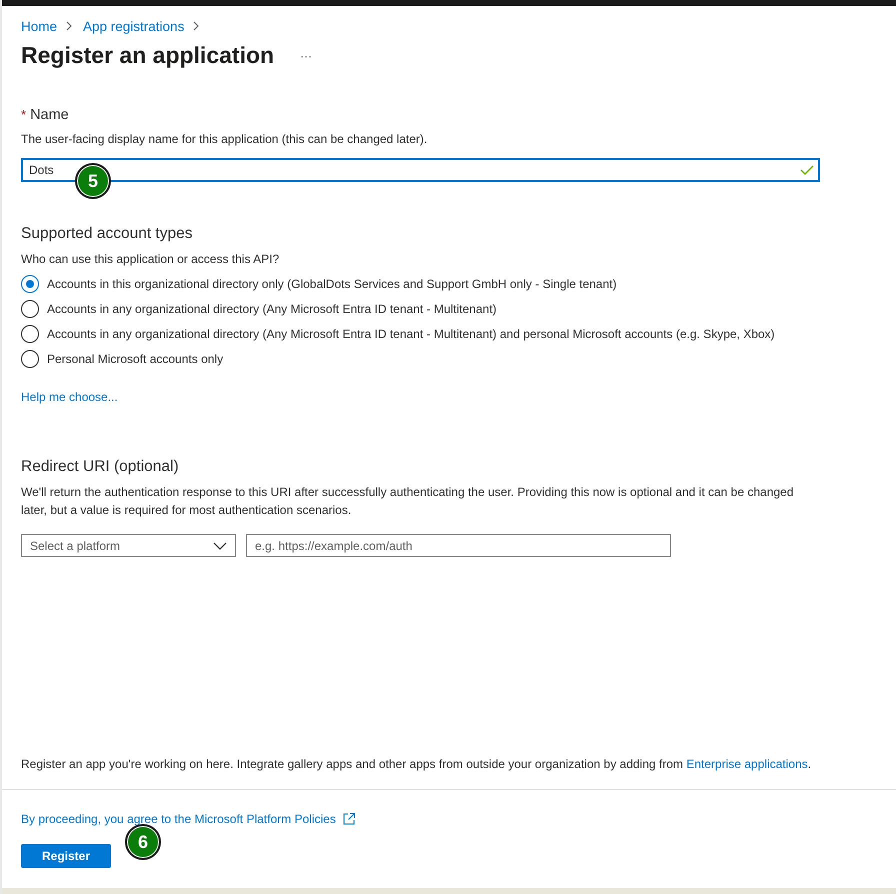 The height and width of the screenshot is (894, 896). I want to click on step-badge: 5, so click(93, 181).